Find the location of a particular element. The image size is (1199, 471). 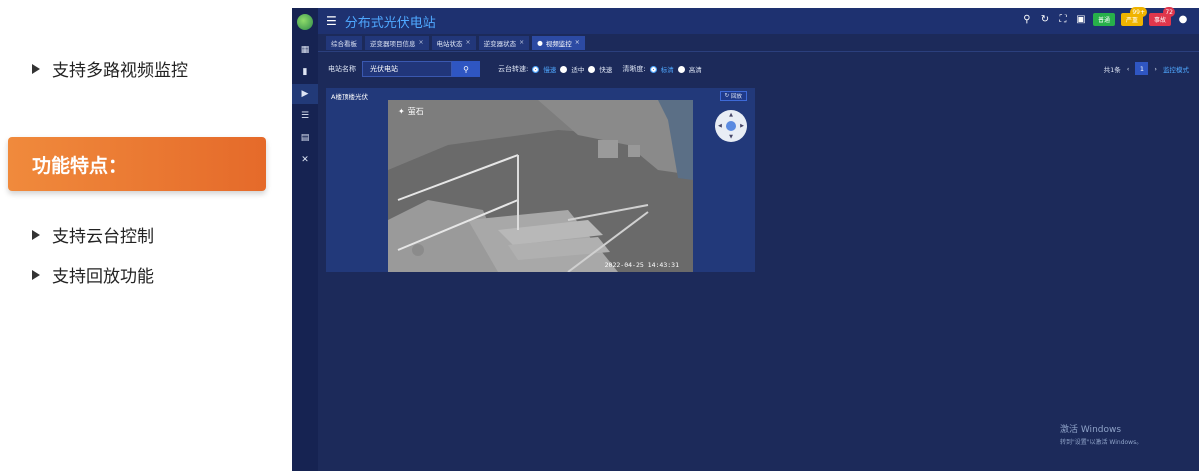

station-input: 光伏电站 is located at coordinates (407, 69).